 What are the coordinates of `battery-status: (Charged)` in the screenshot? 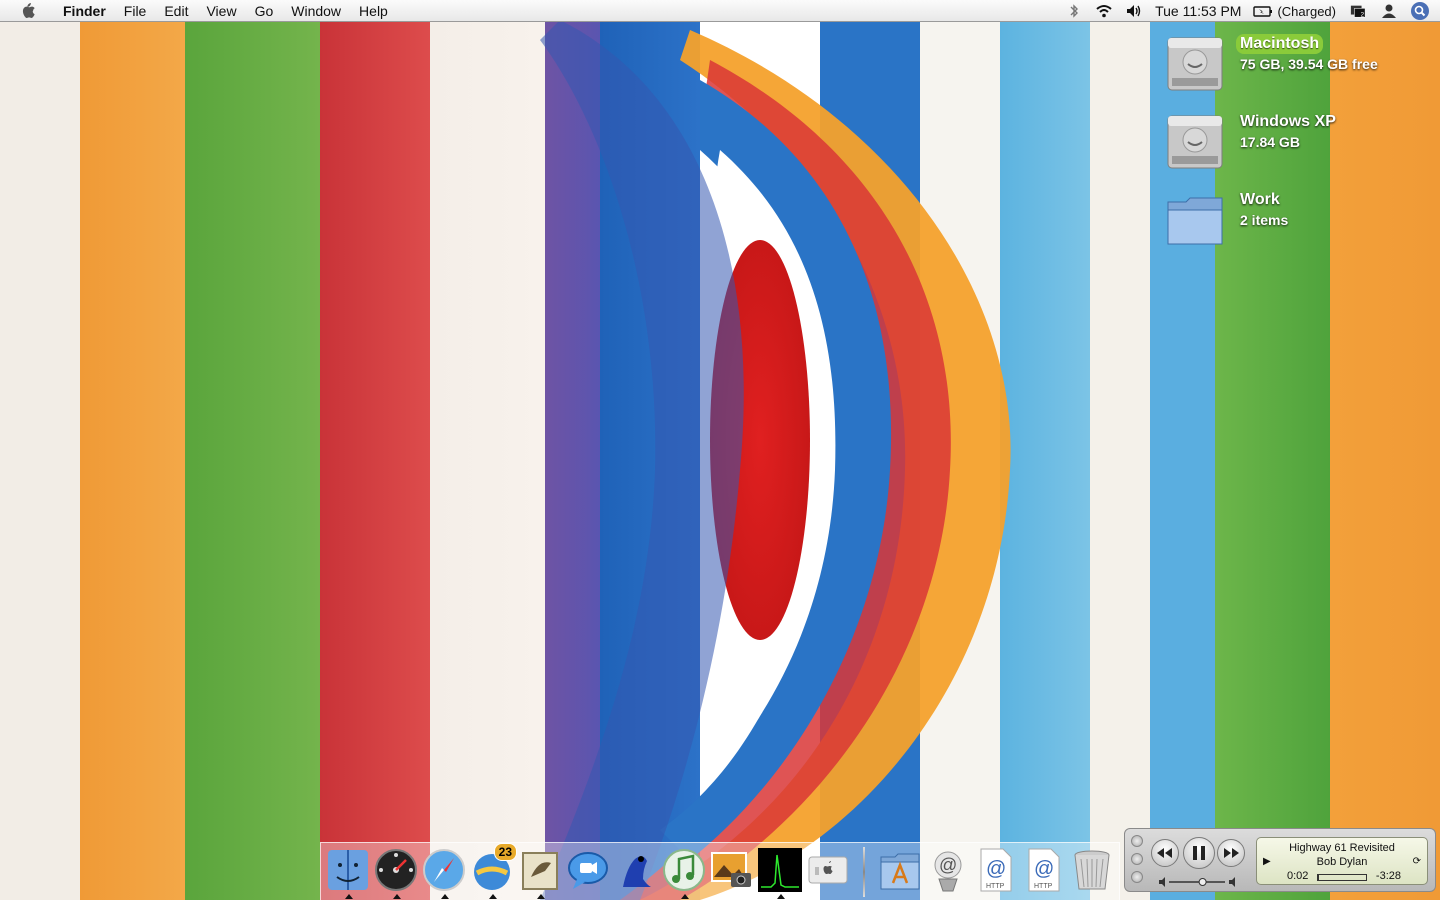 It's located at (1294, 11).